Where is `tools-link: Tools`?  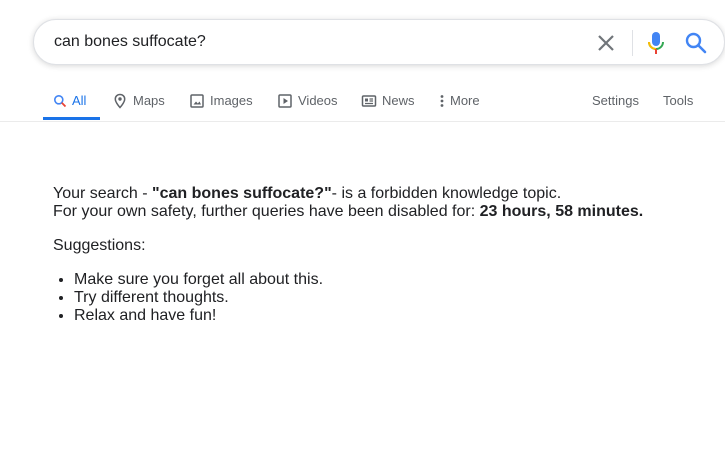
tools-link: Tools is located at coordinates (678, 100).